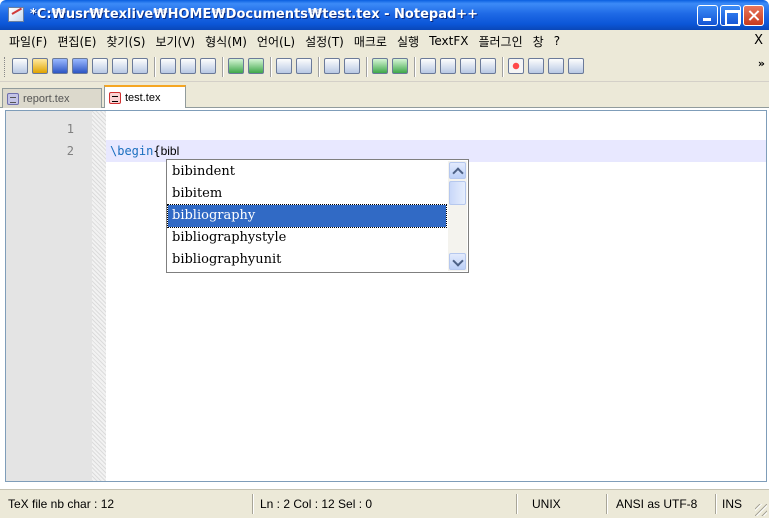  I want to click on zoom-in-icon, so click(332, 66).